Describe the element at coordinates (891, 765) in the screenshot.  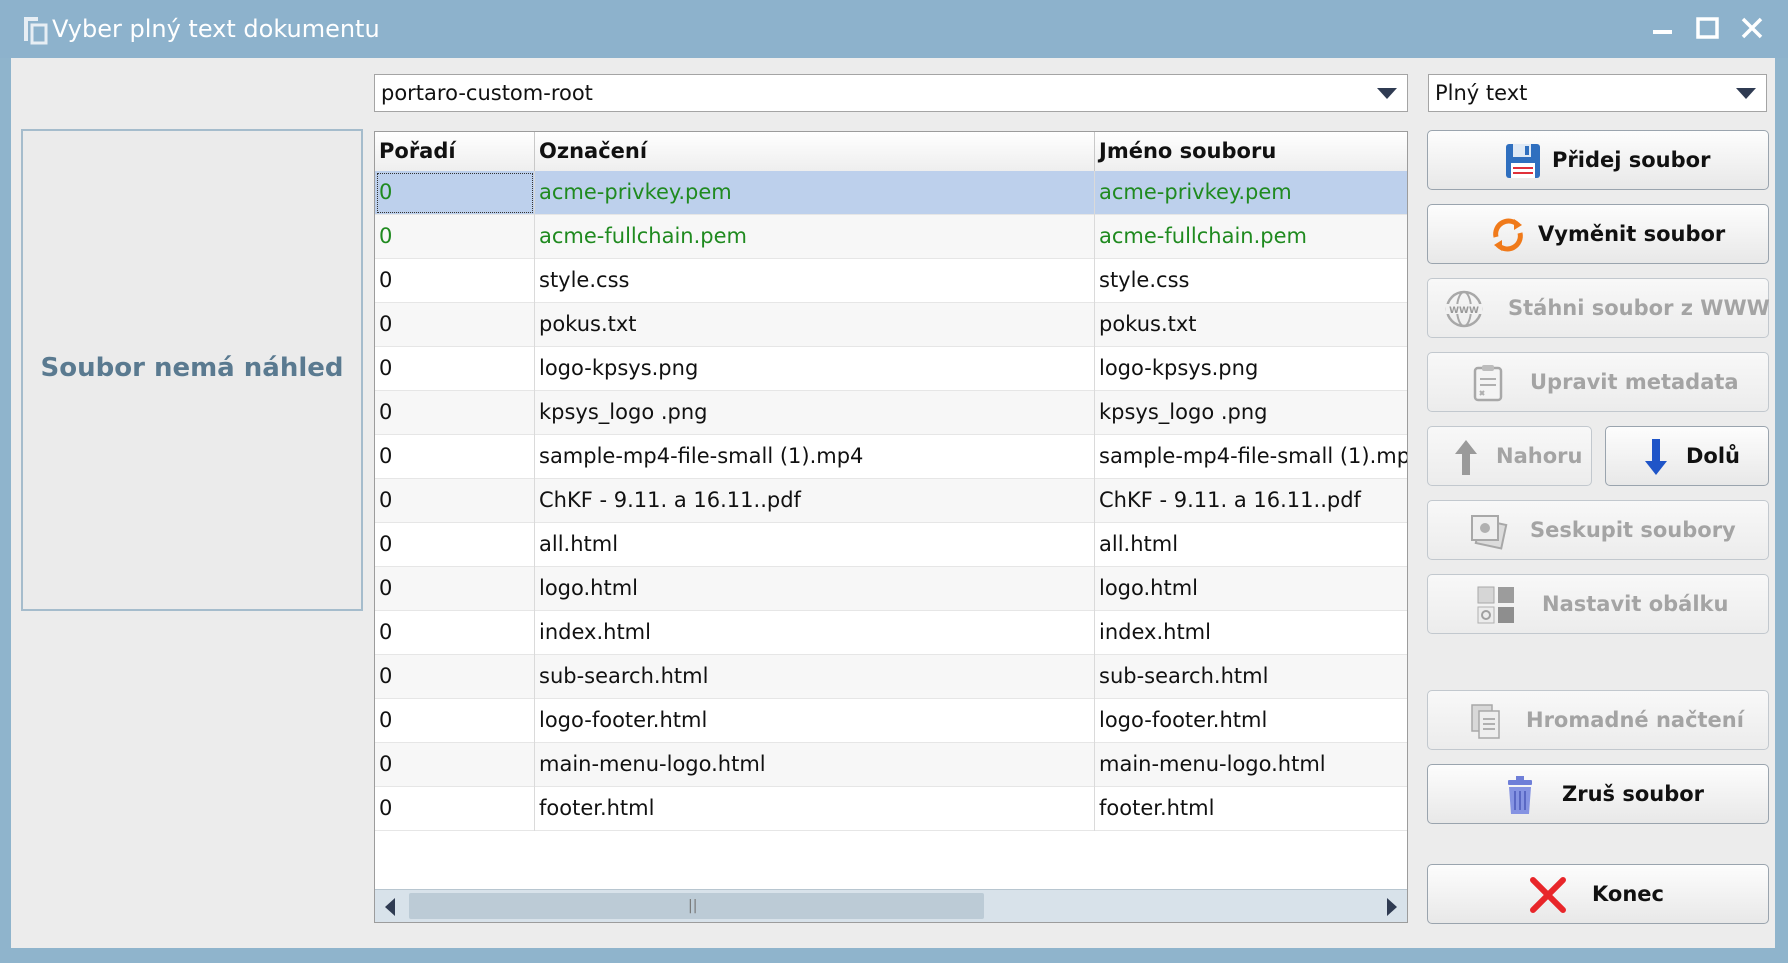
I see `table-row: 0 main-menu-logo.html main-menu-logo.html` at that location.